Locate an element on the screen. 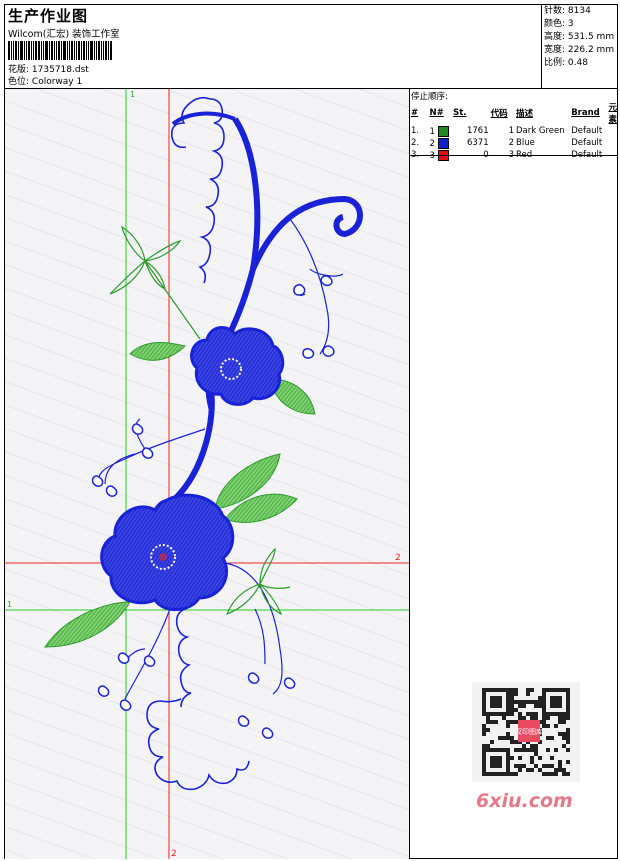 This screenshot has width=620, height=861. panel-divider is located at coordinates (409, 474).